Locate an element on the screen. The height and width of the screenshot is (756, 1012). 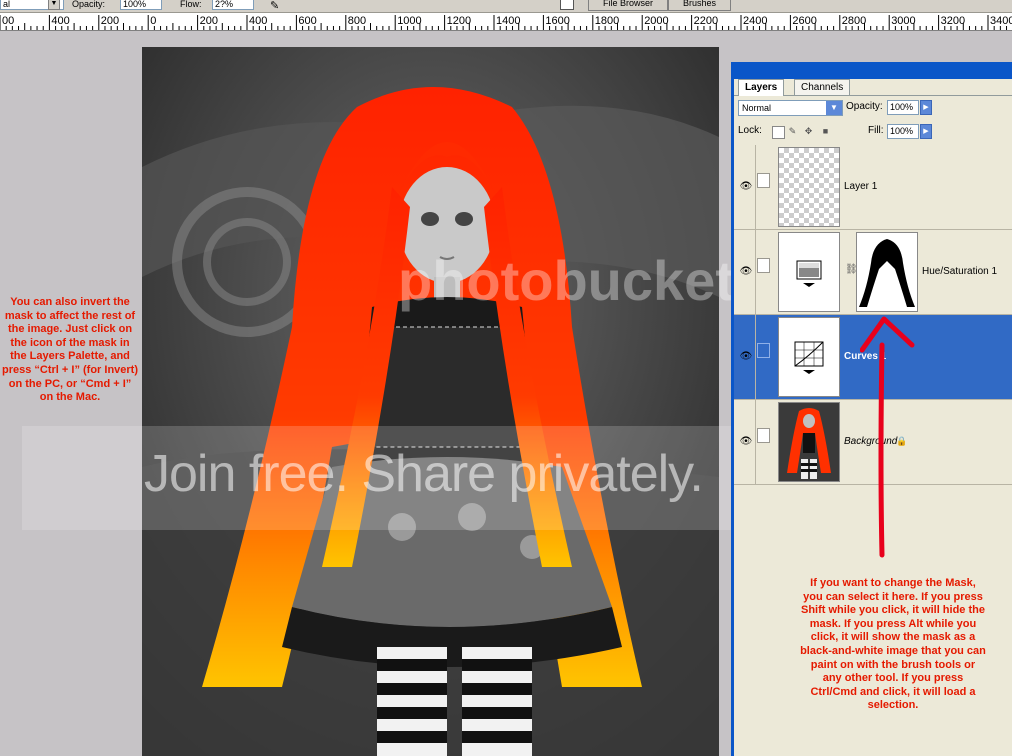
palette-well-icon is located at coordinates (567, 5).